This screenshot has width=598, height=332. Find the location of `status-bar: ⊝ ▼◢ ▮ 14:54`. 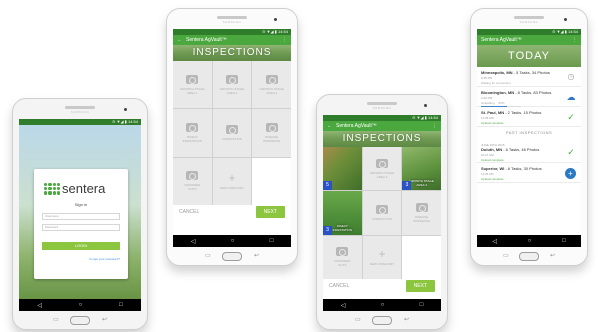

status-bar: ⊝ ▼◢ ▮ 14:54 is located at coordinates (80, 122).